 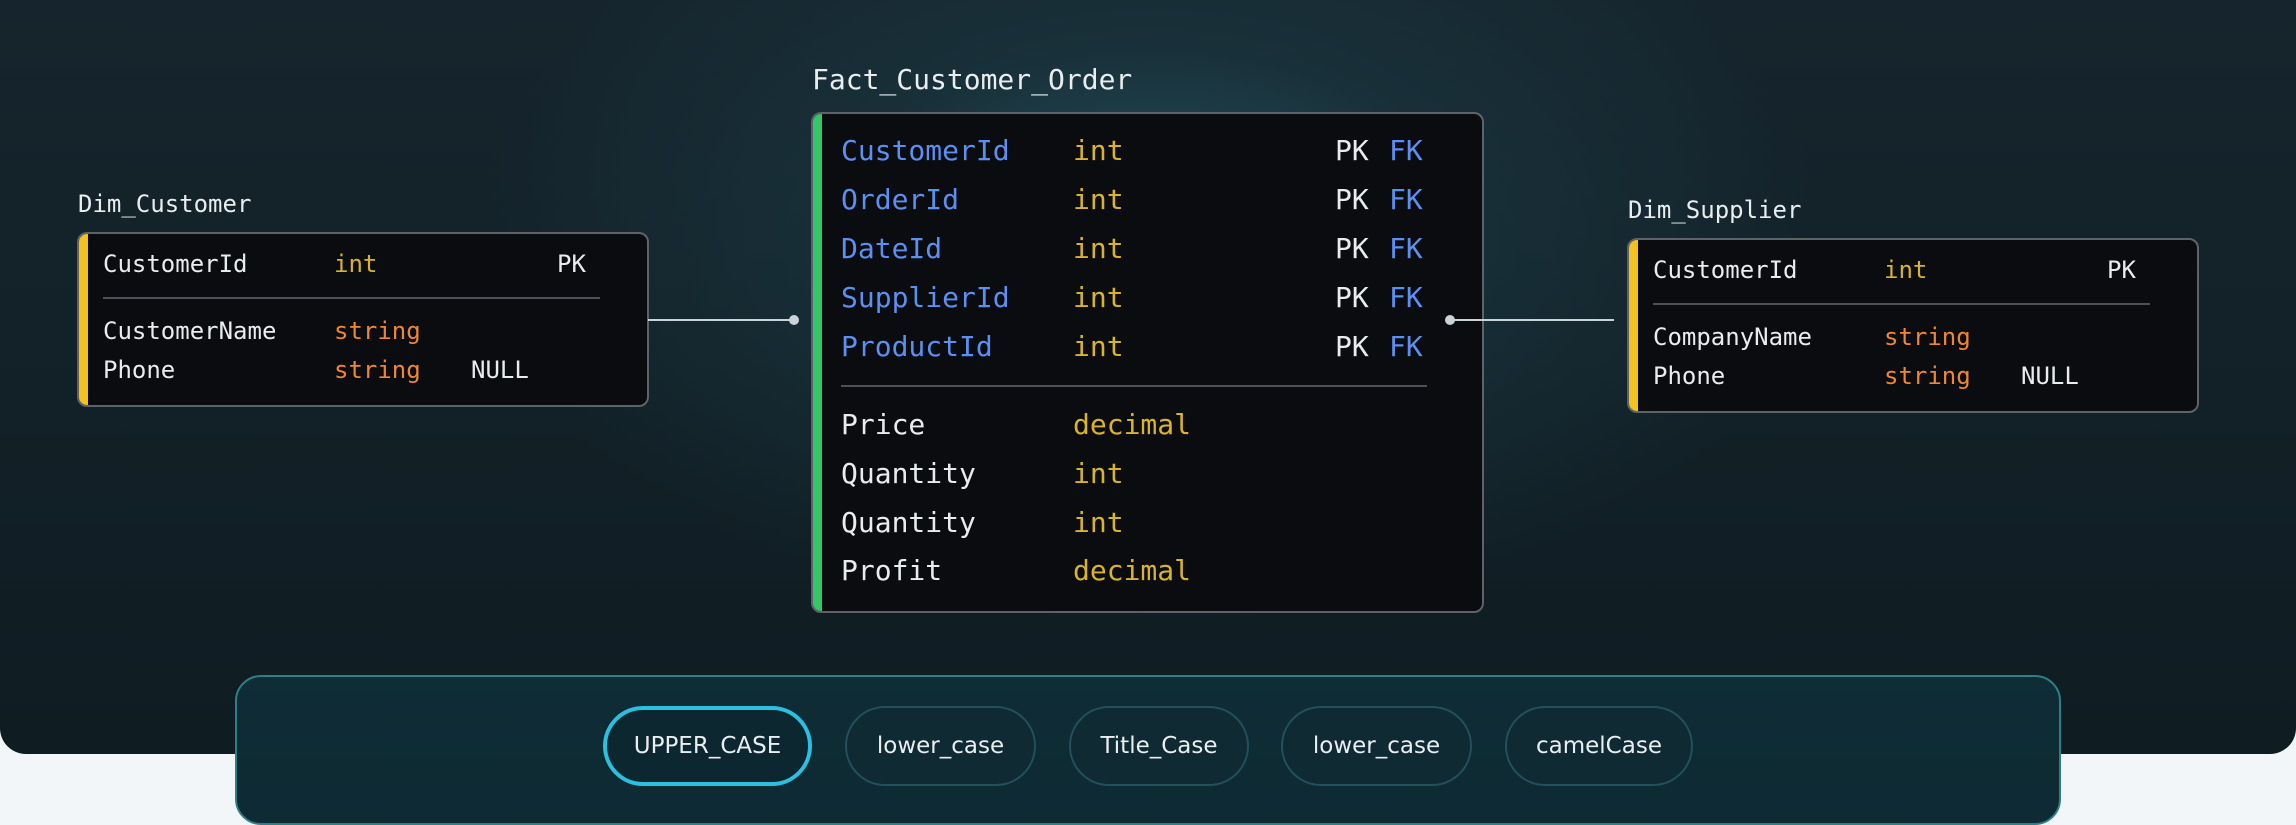 I want to click on field-name: DateId, so click(x=892, y=248).